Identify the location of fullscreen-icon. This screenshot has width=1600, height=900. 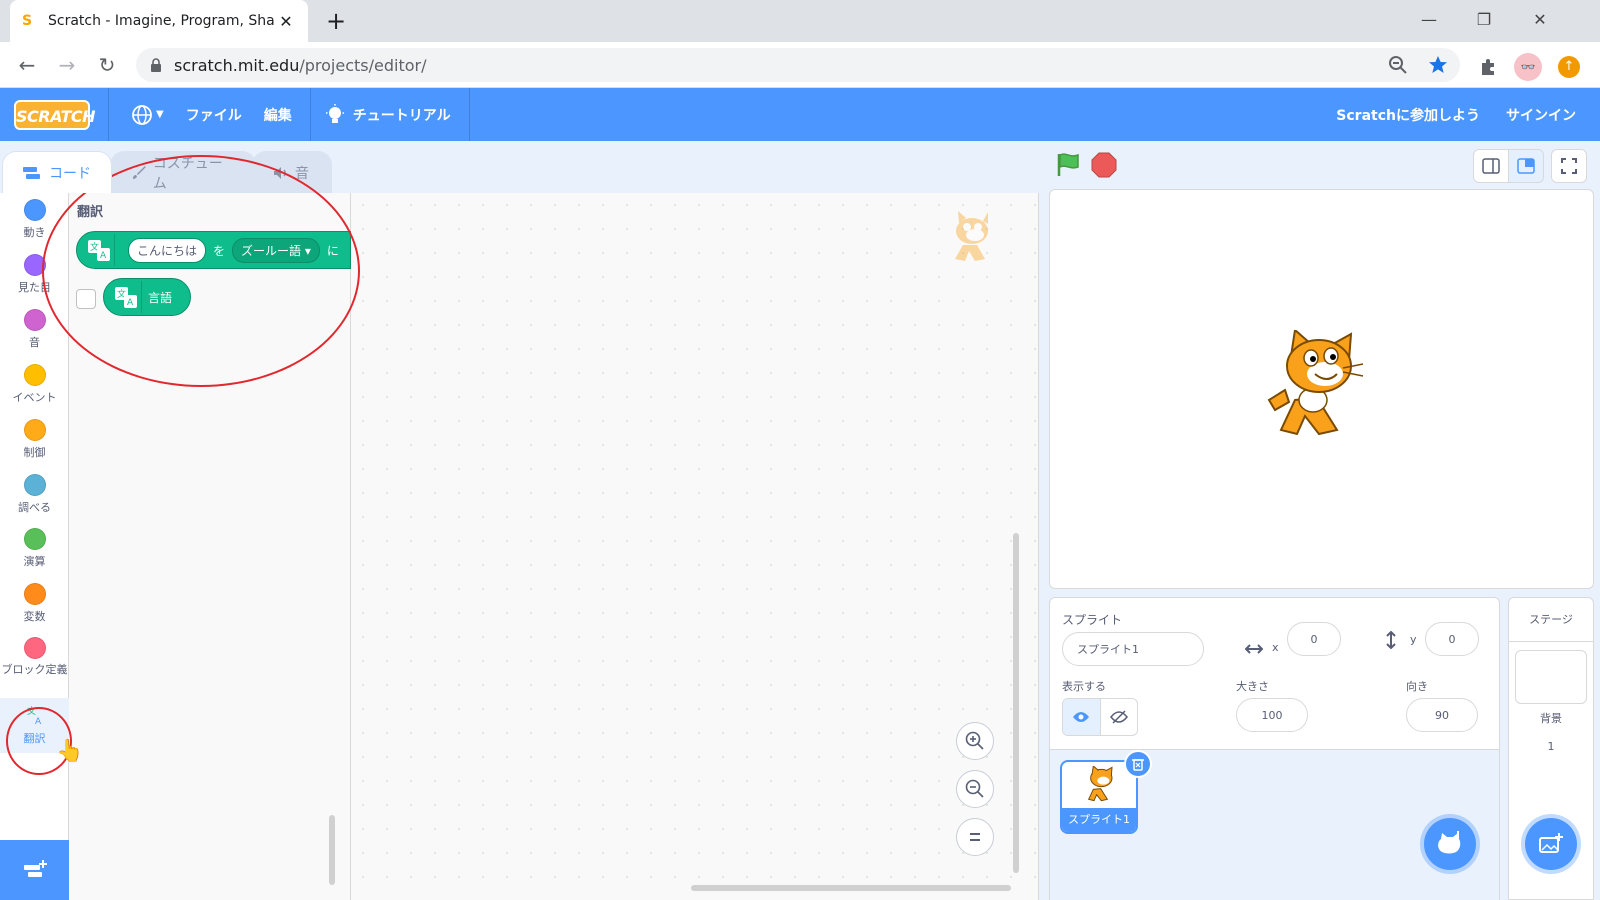
(1569, 166).